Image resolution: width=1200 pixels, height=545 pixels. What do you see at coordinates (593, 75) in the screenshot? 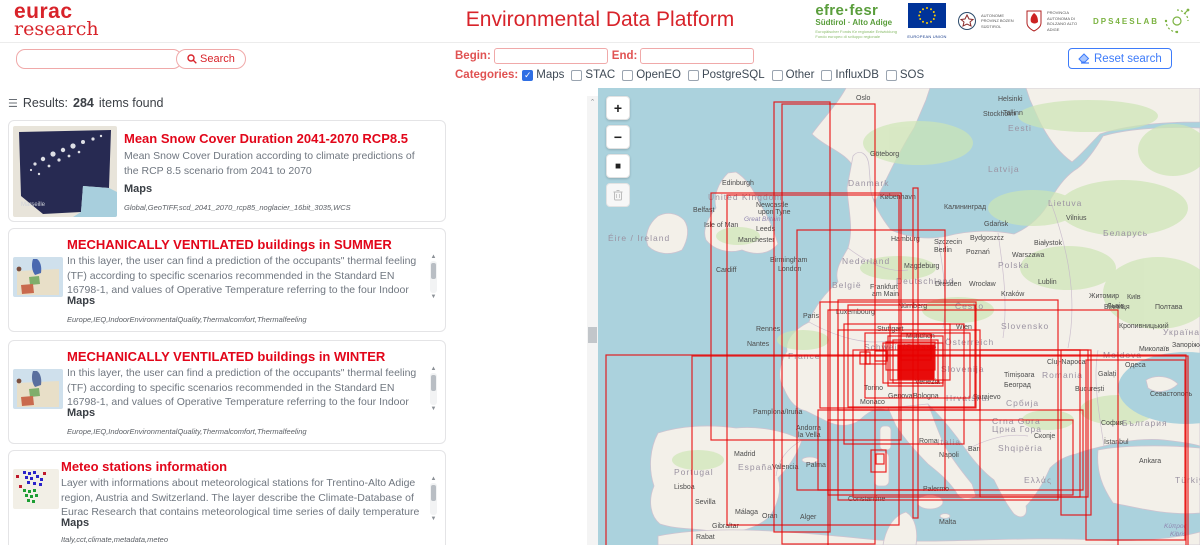
I see `category-stac: STAC` at bounding box center [593, 75].